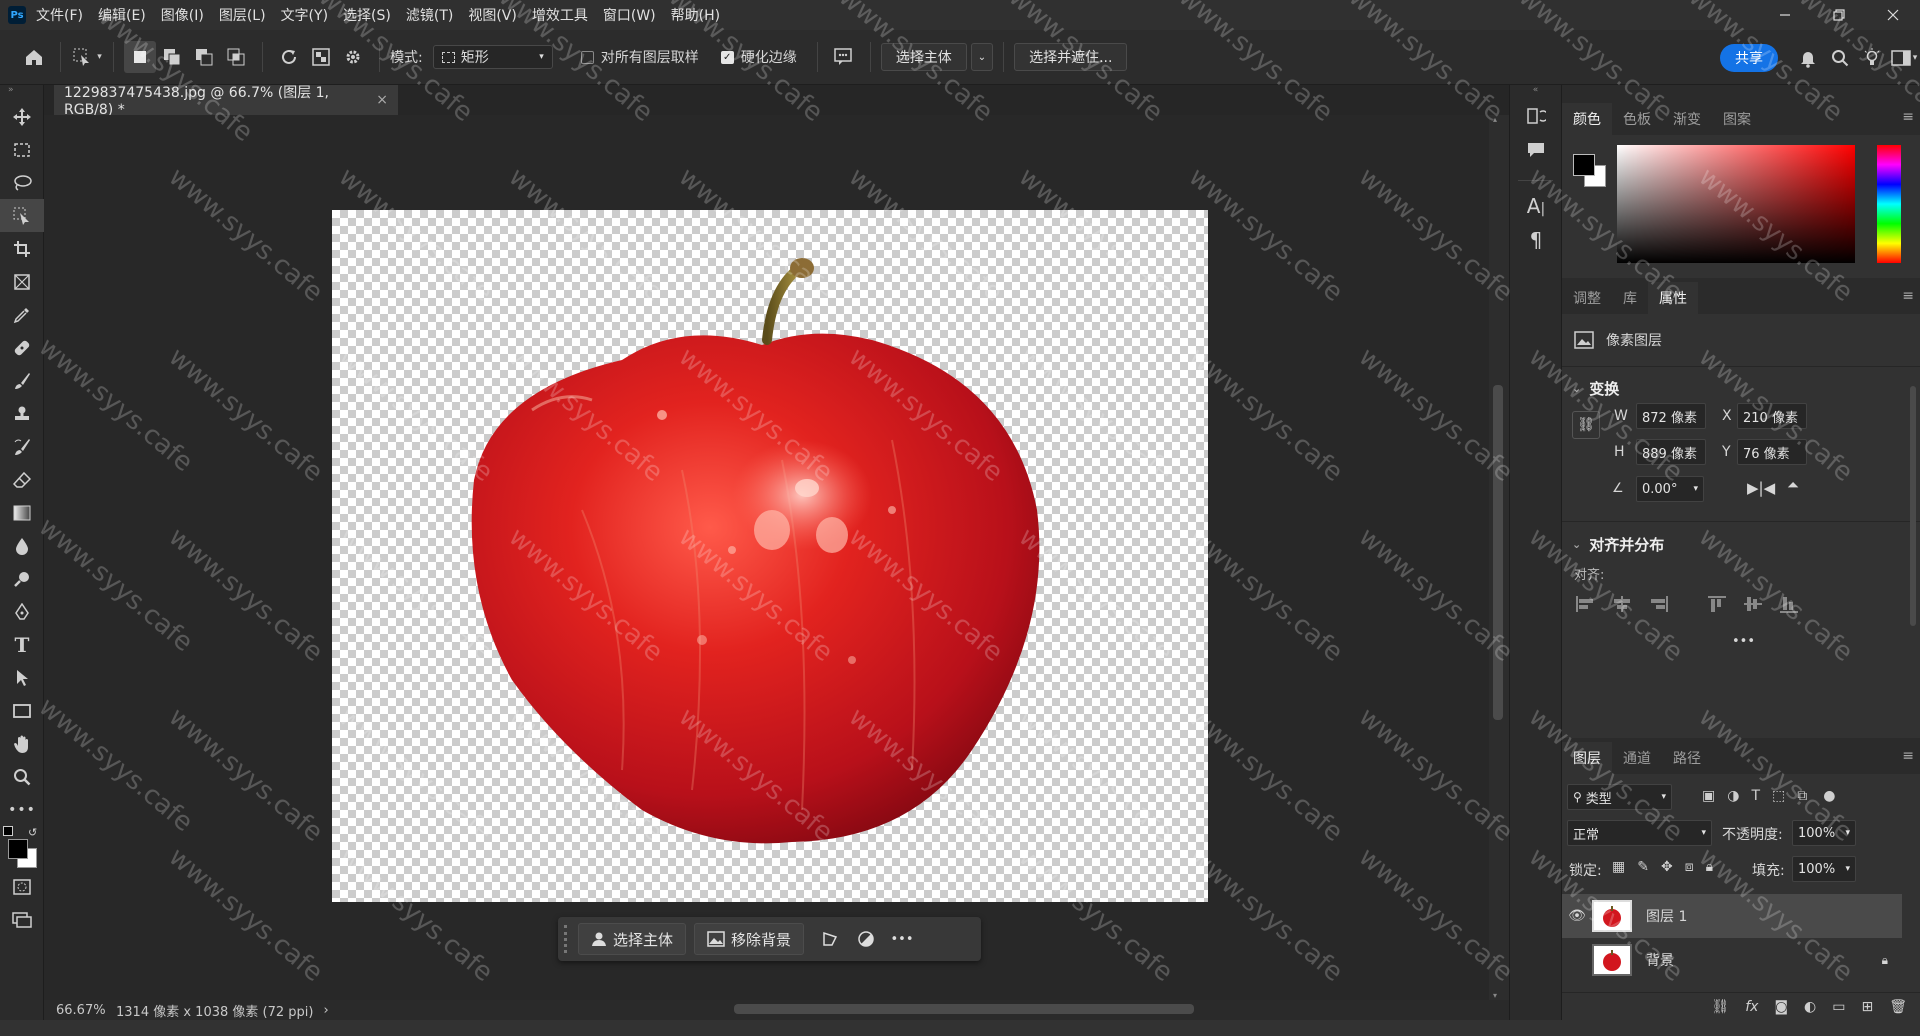  What do you see at coordinates (1736, 204) in the screenshot?
I see `color-field` at bounding box center [1736, 204].